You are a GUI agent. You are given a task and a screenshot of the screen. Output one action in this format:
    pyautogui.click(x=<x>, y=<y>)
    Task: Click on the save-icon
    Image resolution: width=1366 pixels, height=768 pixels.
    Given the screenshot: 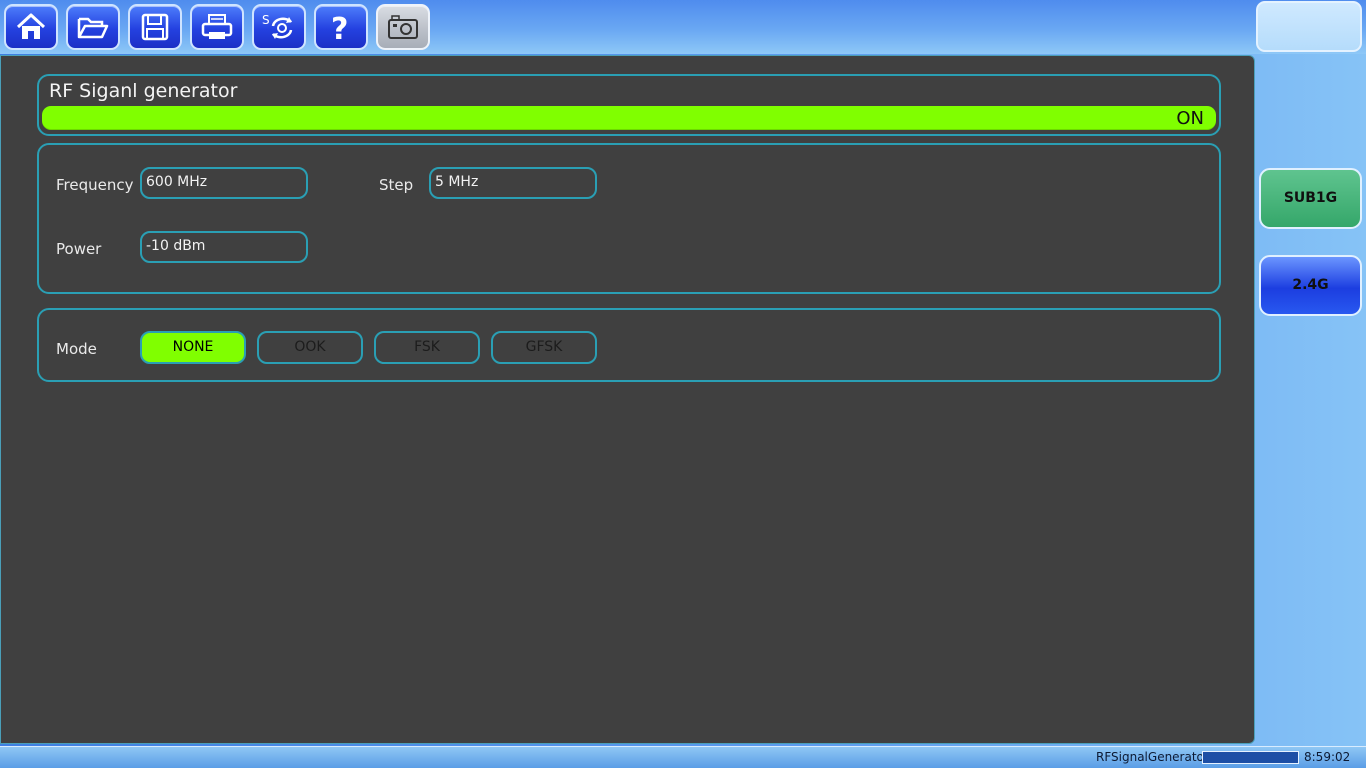 What is the action you would take?
    pyautogui.click(x=155, y=27)
    